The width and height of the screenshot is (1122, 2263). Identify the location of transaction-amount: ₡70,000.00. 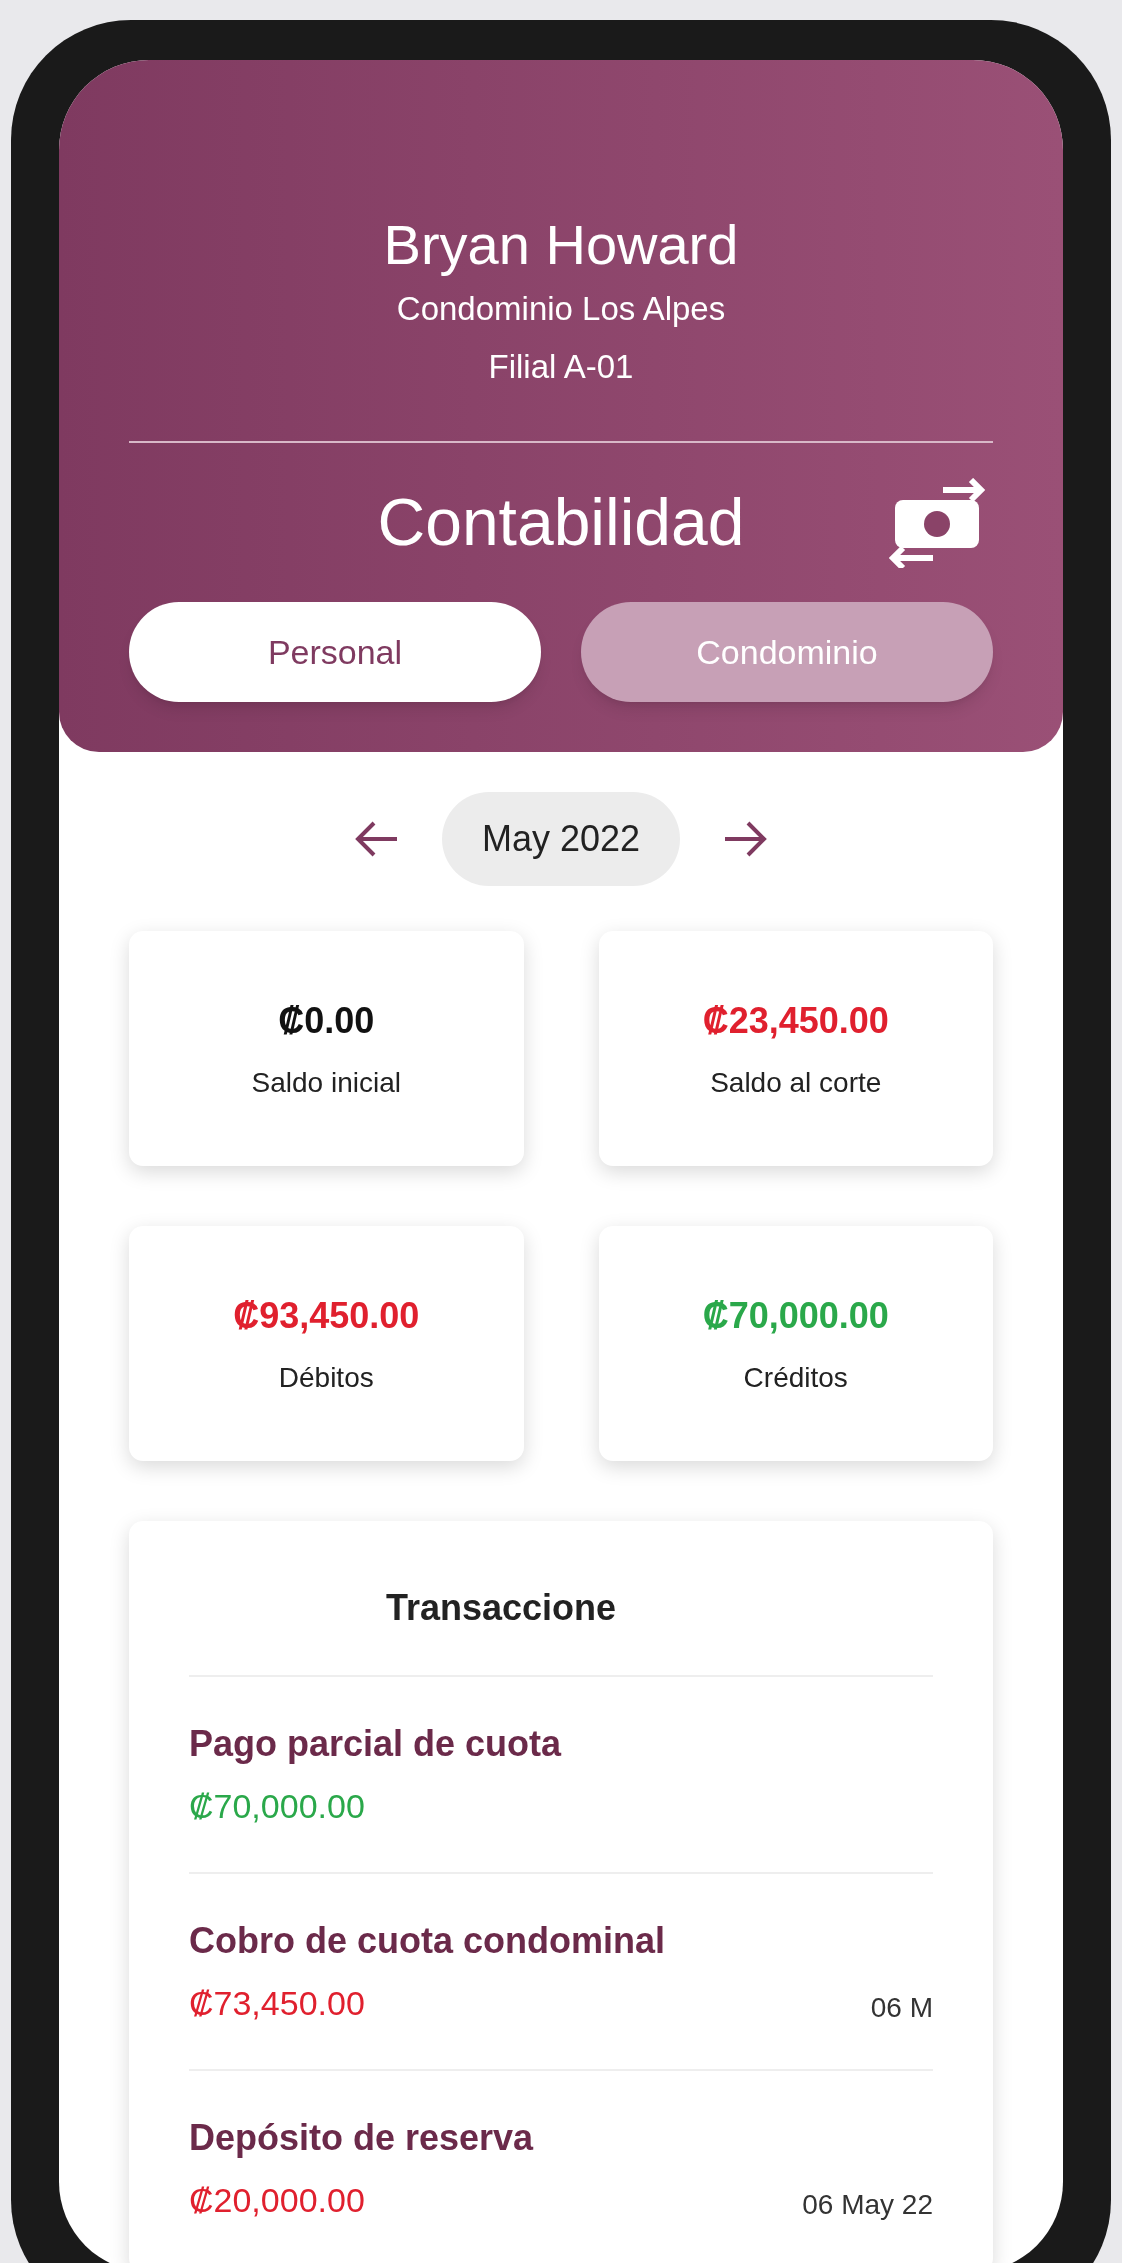
(277, 1806).